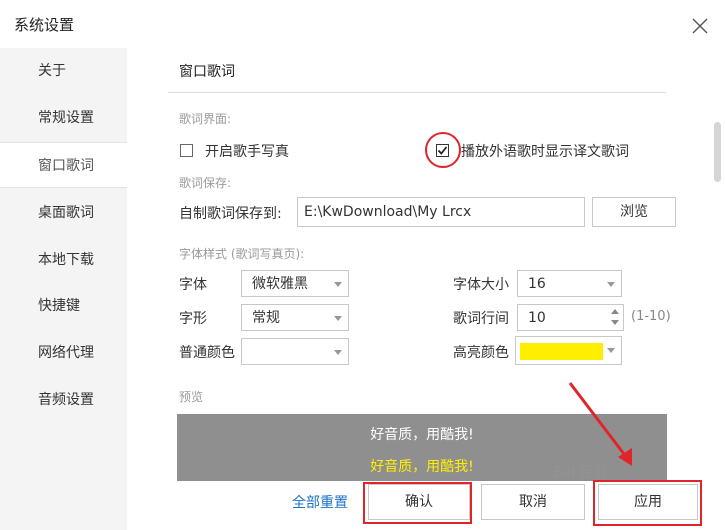  I want to click on highlight-color-select, so click(568, 350).